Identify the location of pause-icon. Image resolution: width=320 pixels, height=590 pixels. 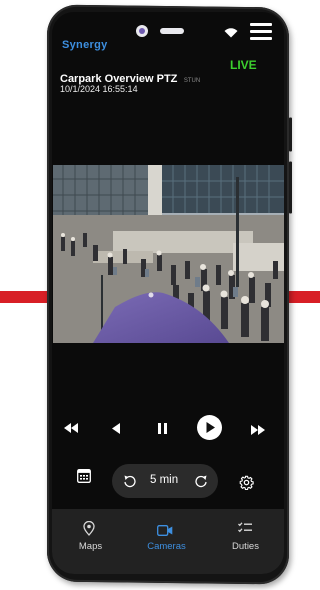
(163, 428).